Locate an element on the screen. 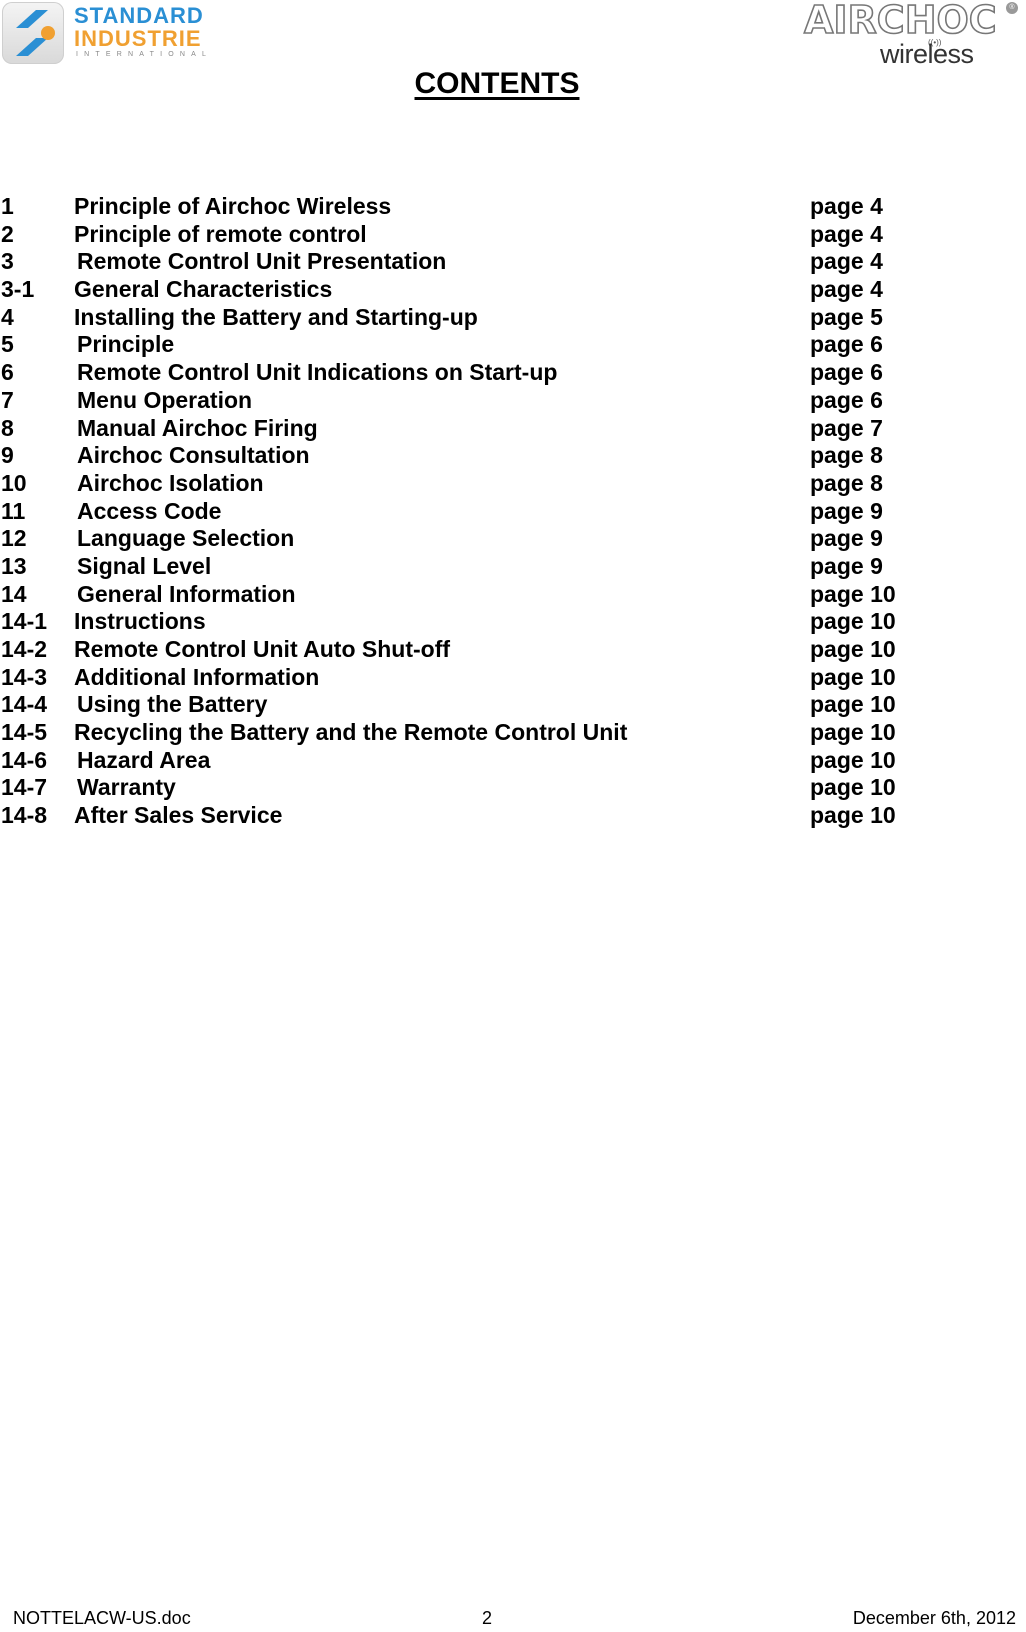 Image resolution: width=1026 pixels, height=1632 pixels. toc-entry: 14-7 Warranty page 10 is located at coordinates (513, 788).